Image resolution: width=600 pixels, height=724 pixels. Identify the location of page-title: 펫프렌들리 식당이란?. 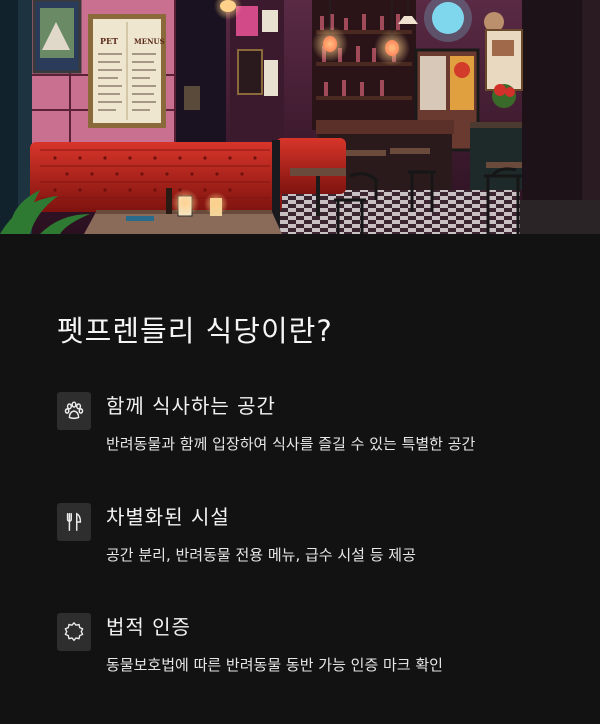
(195, 331).